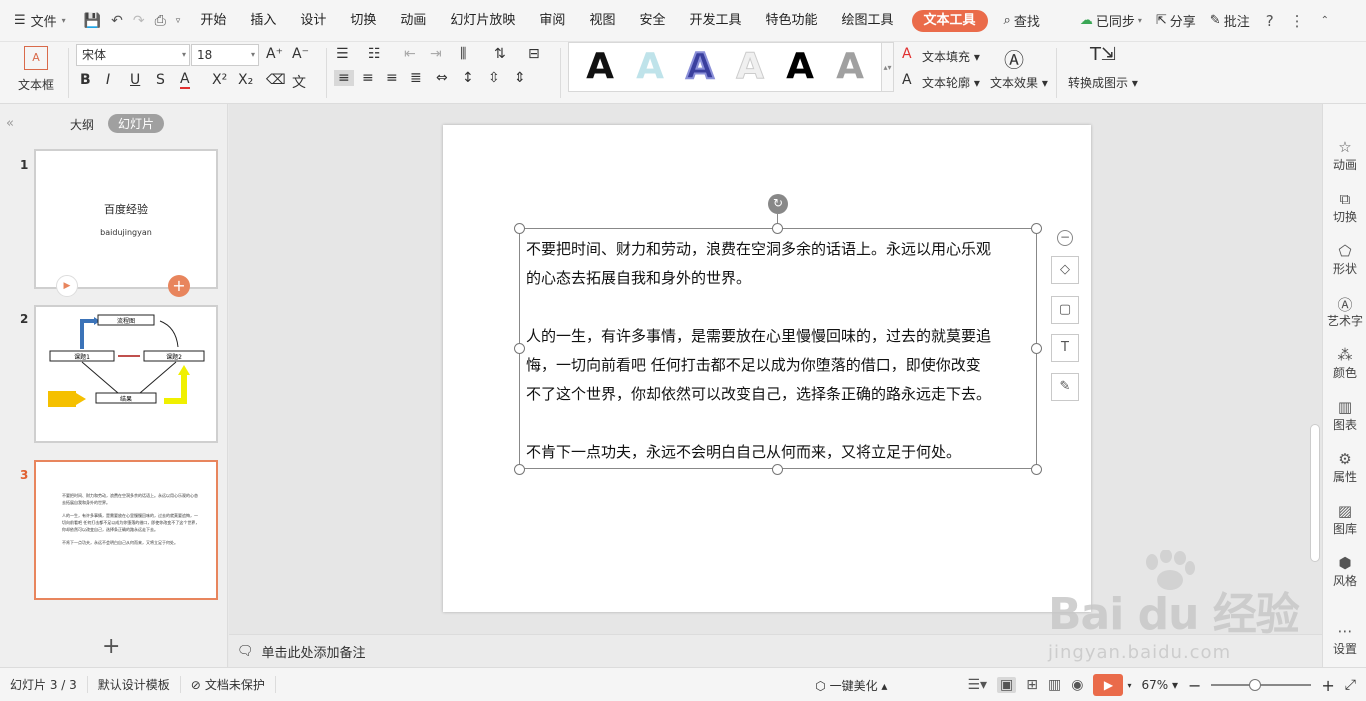 This screenshot has height=701, width=1366. I want to click on sidebar-item-7: ▨ 图库, so click(1344, 519).